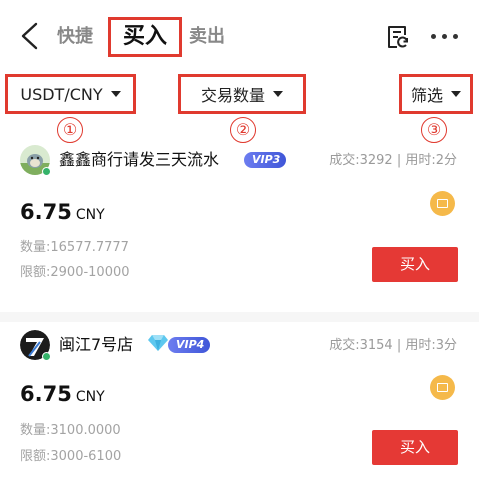  What do you see at coordinates (30, 36) in the screenshot?
I see `back-icon` at bounding box center [30, 36].